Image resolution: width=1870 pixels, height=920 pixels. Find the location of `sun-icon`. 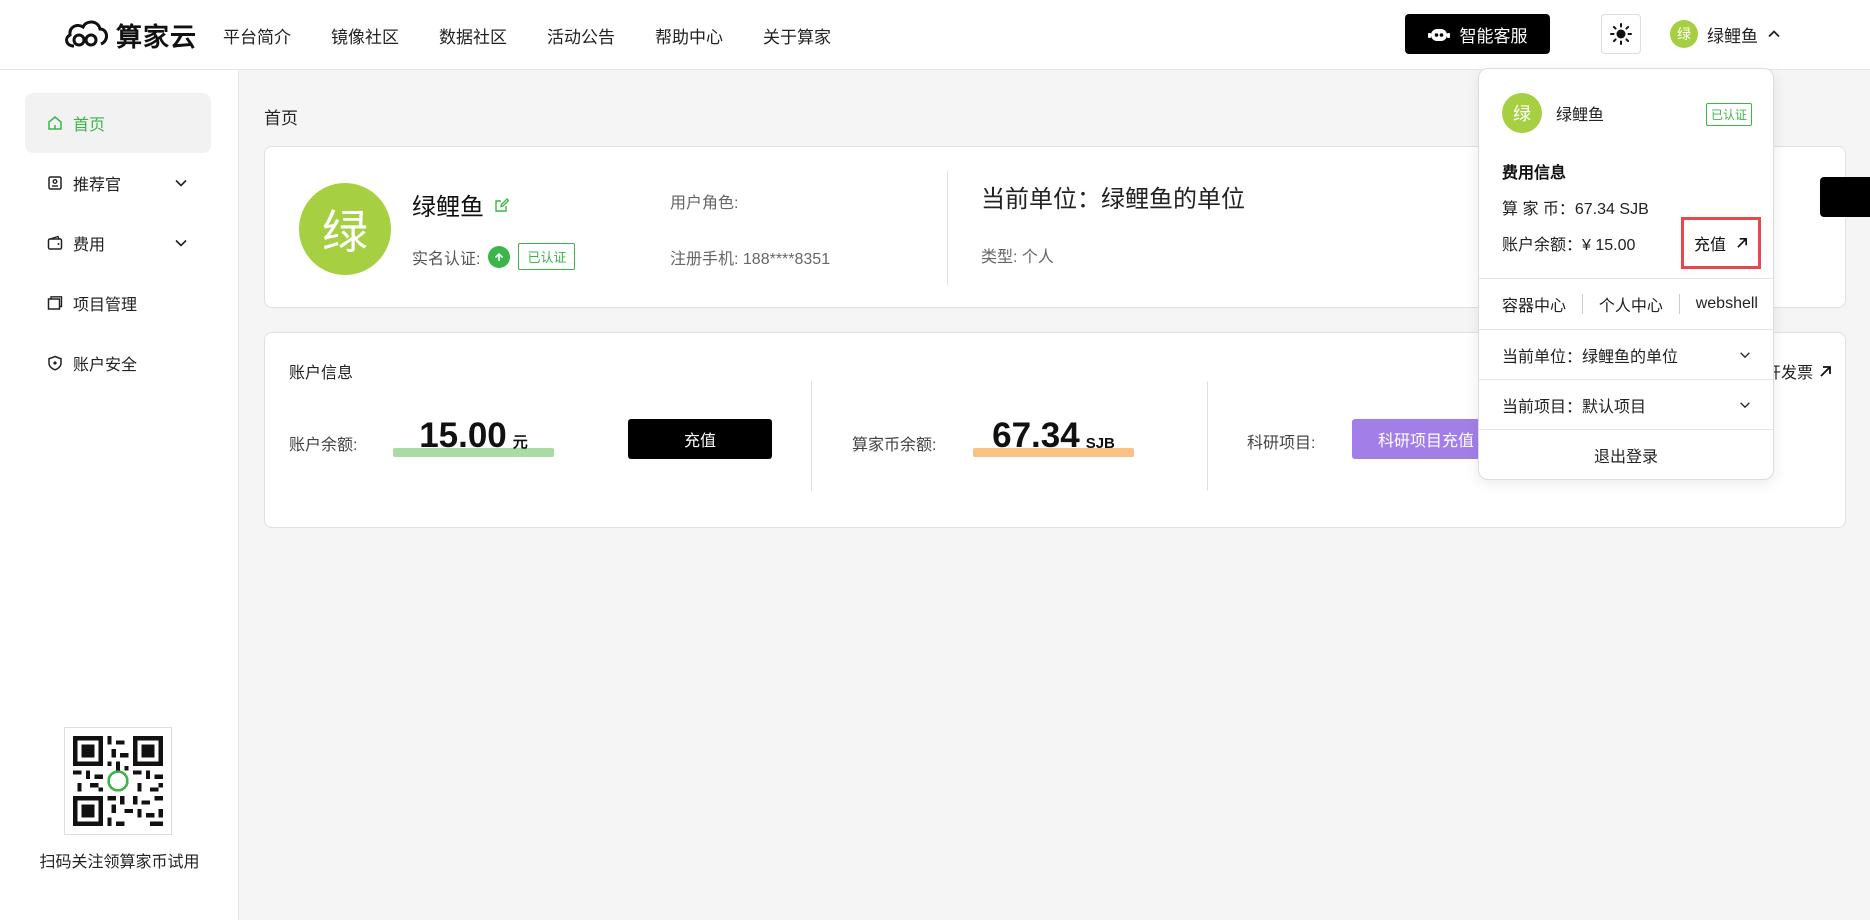

sun-icon is located at coordinates (1621, 34).